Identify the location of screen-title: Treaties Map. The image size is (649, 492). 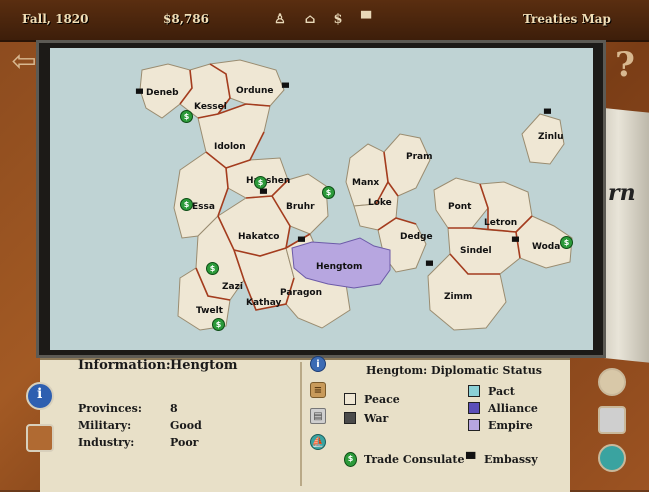
(567, 19).